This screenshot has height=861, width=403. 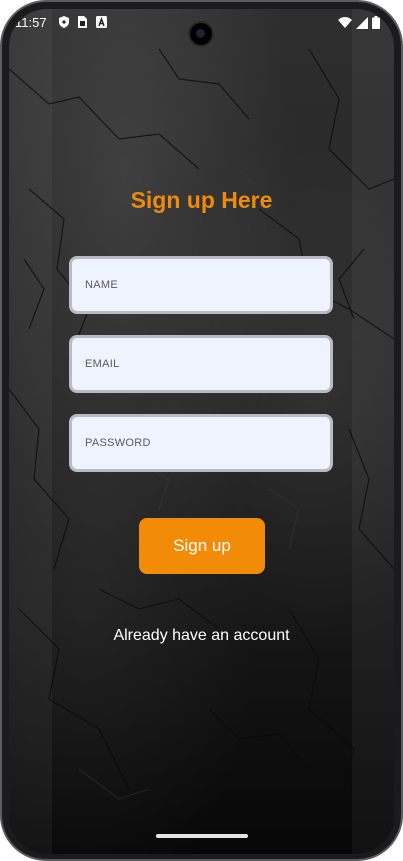 What do you see at coordinates (31, 22) in the screenshot?
I see `status-time: 11:57` at bounding box center [31, 22].